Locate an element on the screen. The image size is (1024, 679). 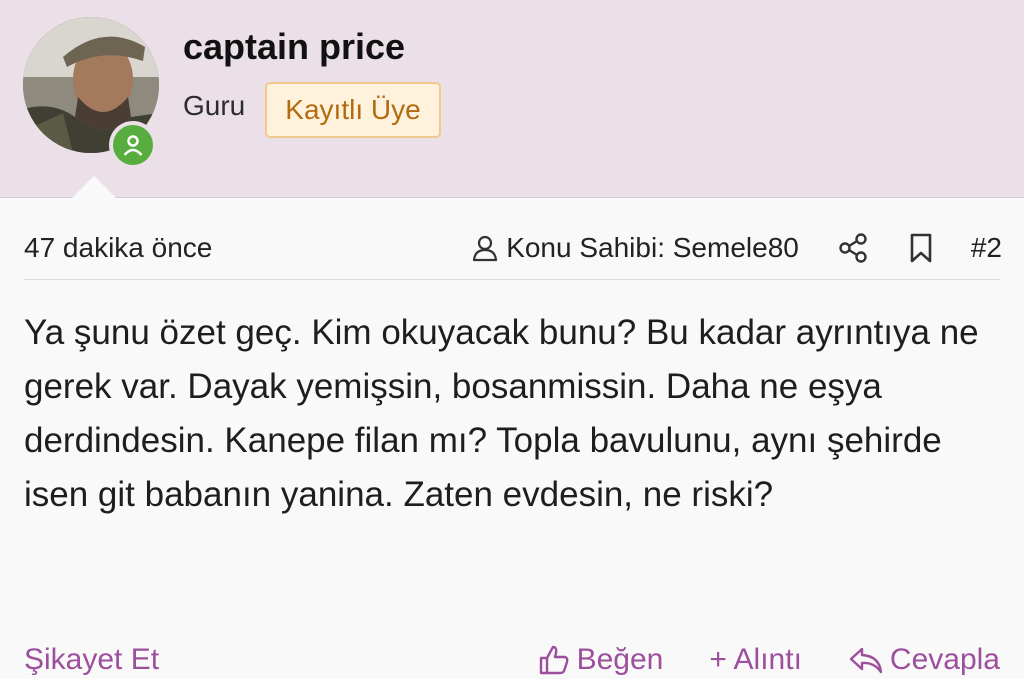
user-online-icon is located at coordinates (133, 145).